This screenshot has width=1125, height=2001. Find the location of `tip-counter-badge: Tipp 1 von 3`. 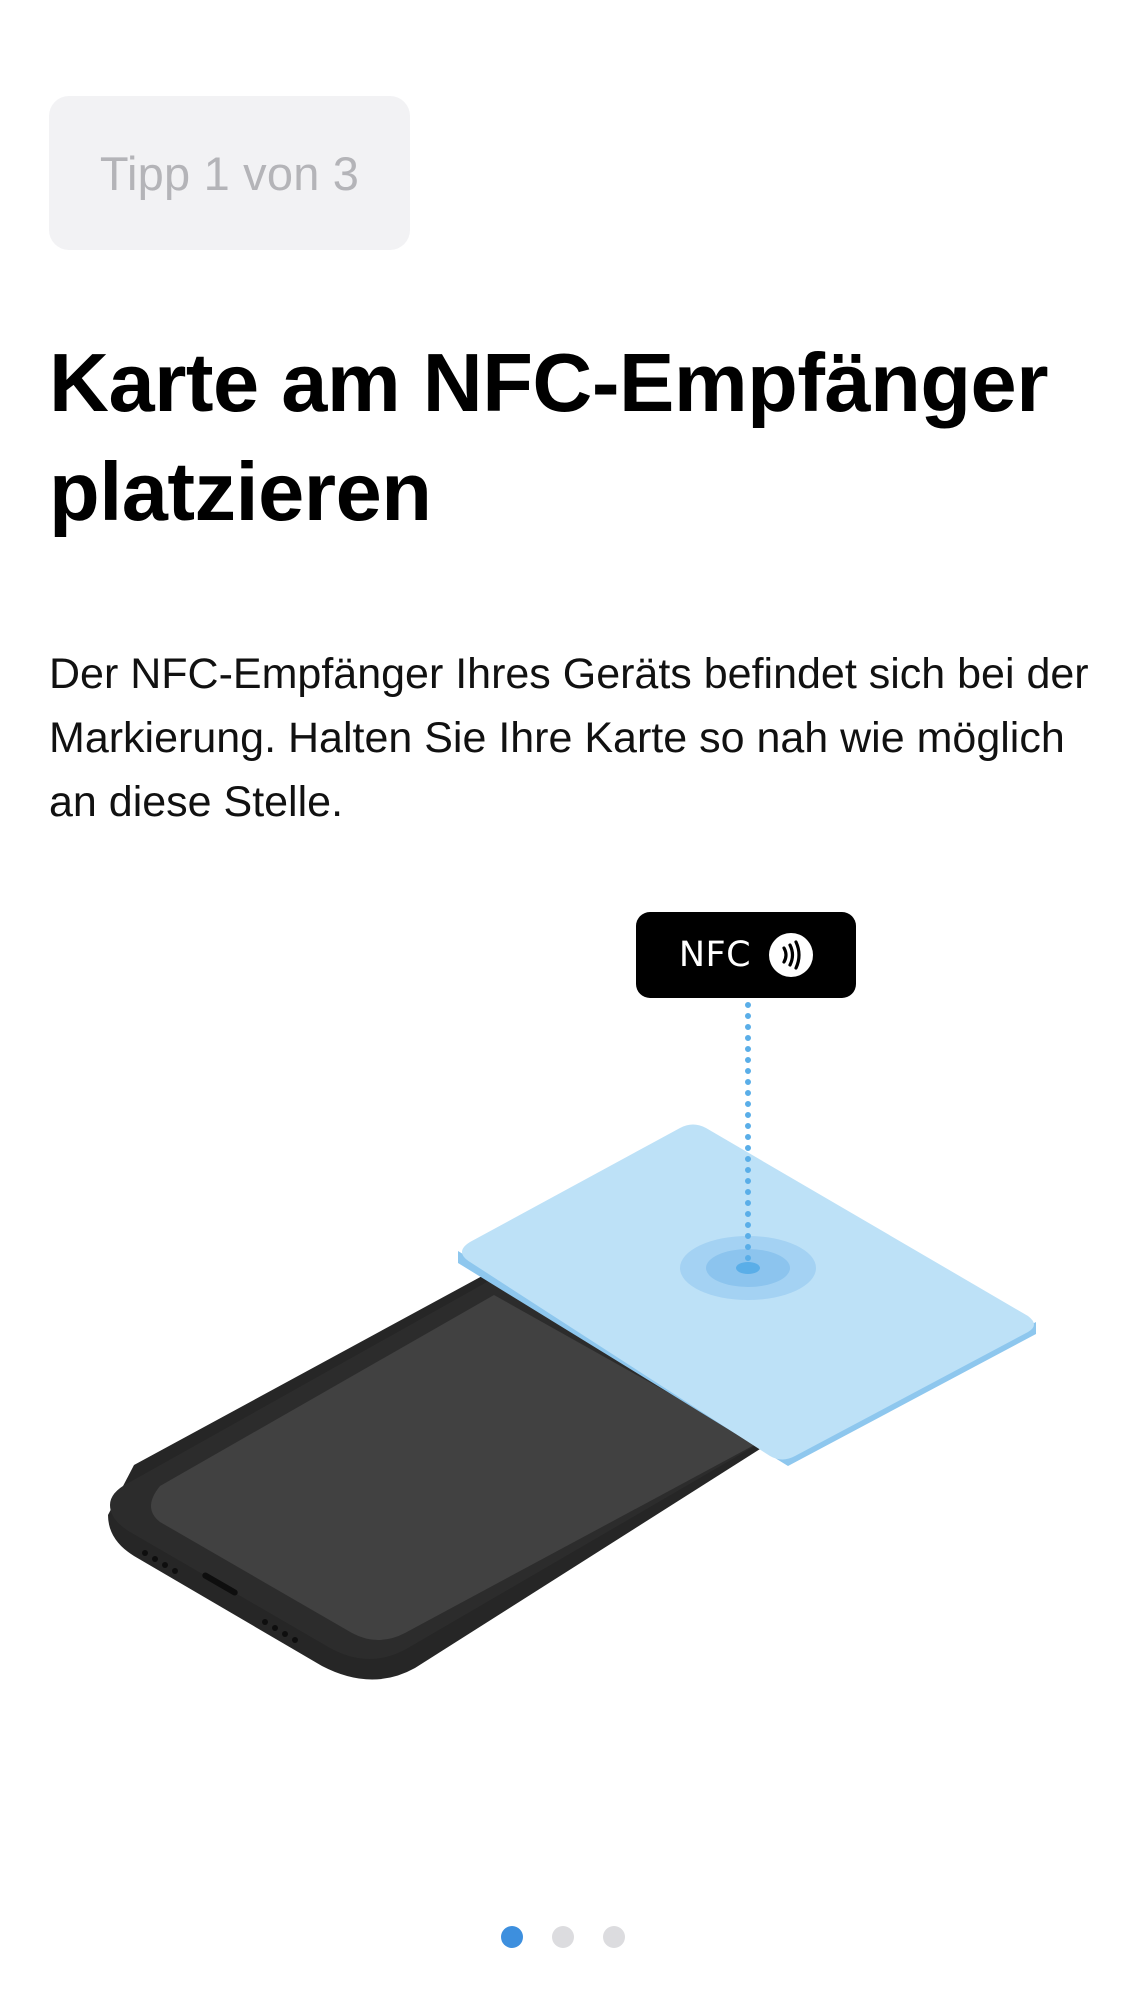

tip-counter-badge: Tipp 1 von 3 is located at coordinates (229, 173).